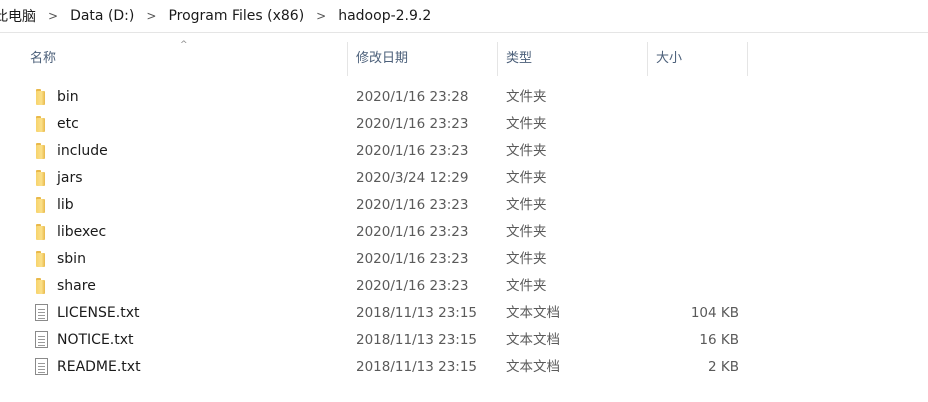  Describe the element at coordinates (18, 16) in the screenshot. I see `breadcrumb-this-pc: 此电脑` at that location.